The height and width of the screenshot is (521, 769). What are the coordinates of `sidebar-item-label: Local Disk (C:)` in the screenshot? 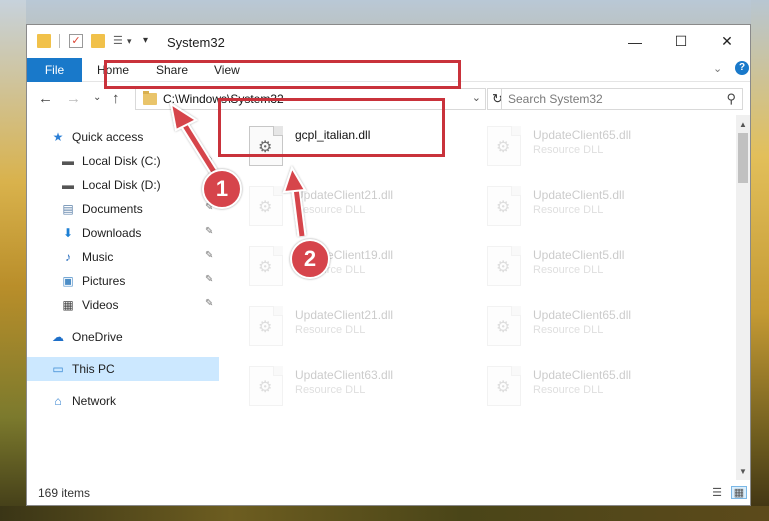 It's located at (121, 161).